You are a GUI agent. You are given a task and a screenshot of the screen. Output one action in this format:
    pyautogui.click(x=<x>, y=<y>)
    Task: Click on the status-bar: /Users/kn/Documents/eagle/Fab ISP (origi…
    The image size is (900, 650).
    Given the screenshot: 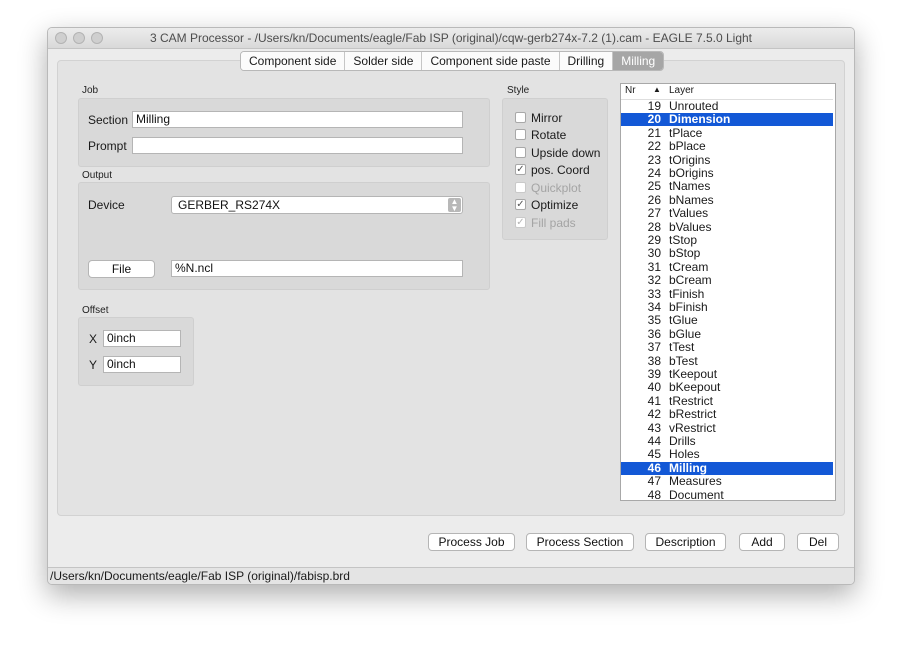 What is the action you would take?
    pyautogui.click(x=451, y=575)
    